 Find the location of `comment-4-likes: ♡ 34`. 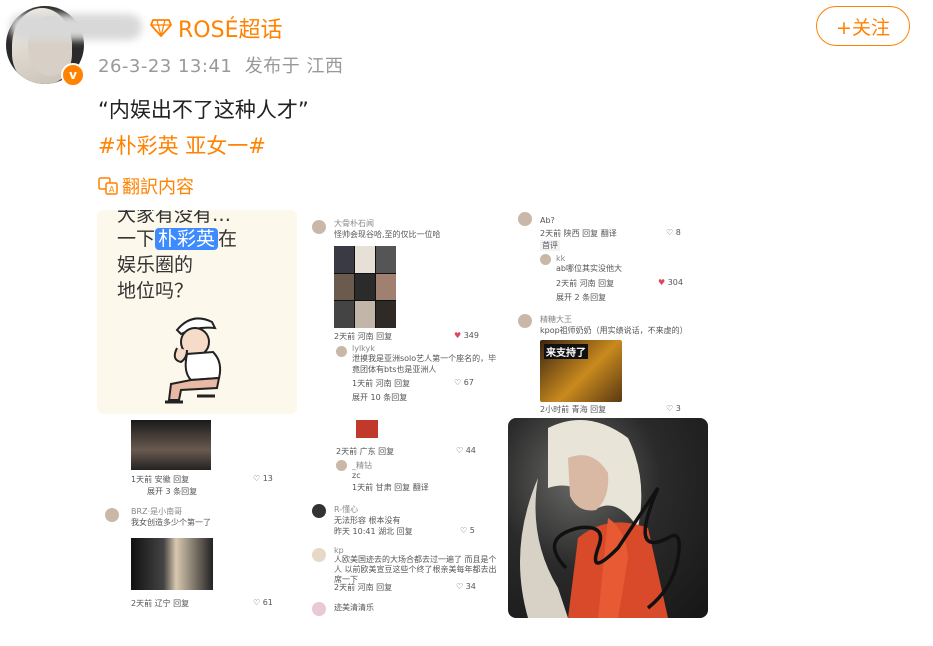

comment-4-likes: ♡ 34 is located at coordinates (466, 586).